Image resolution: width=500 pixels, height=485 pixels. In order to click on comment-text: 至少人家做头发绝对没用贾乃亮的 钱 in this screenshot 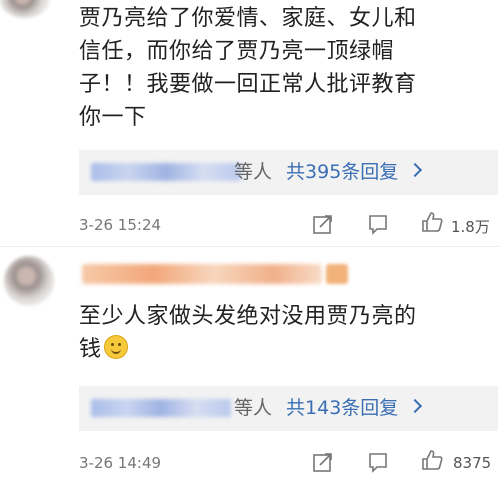, I will do `click(248, 333)`.